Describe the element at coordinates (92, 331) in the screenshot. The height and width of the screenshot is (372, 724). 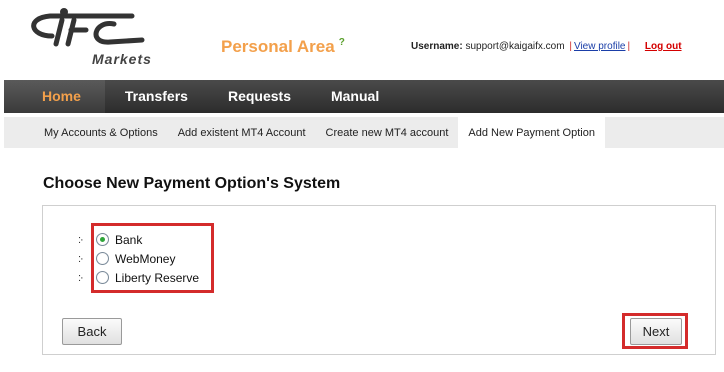
I see `back-button: Back` at that location.